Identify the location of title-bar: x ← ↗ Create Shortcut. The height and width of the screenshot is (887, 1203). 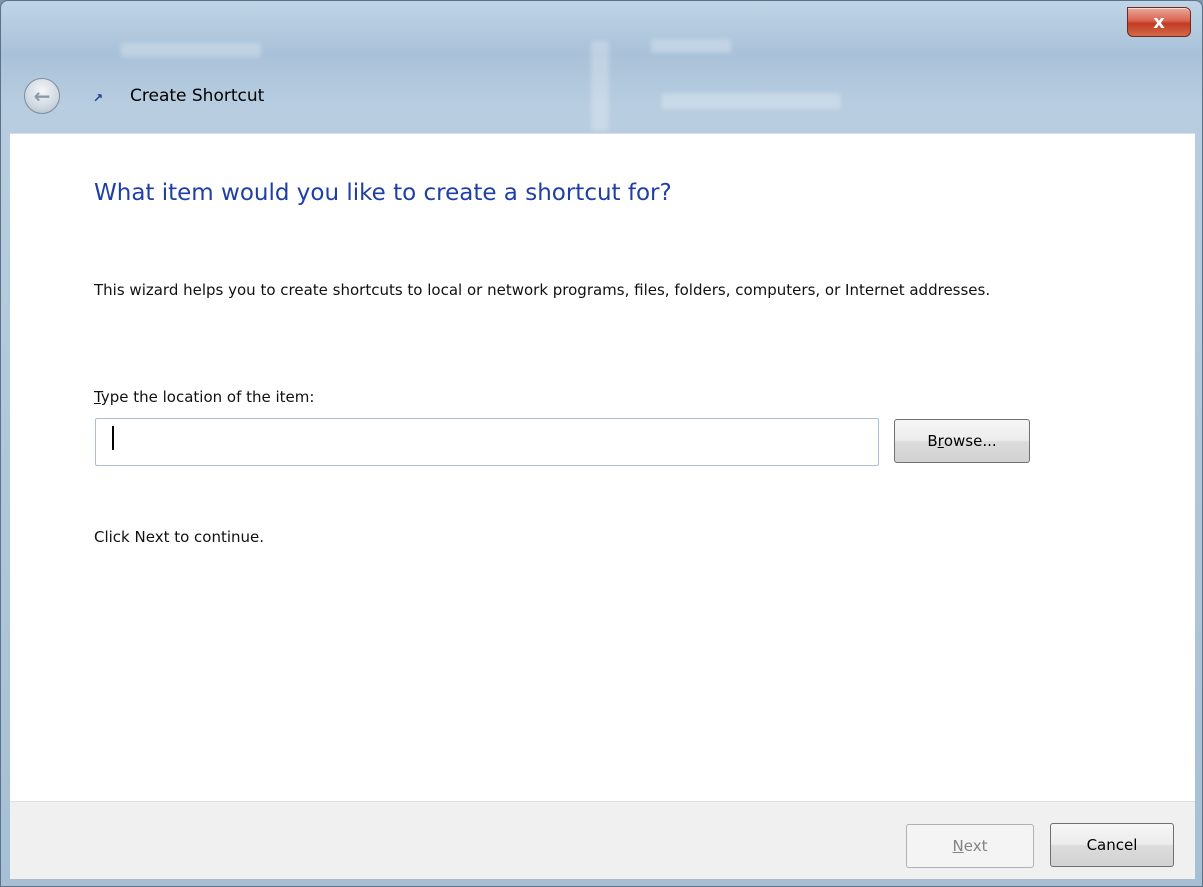
(601, 67).